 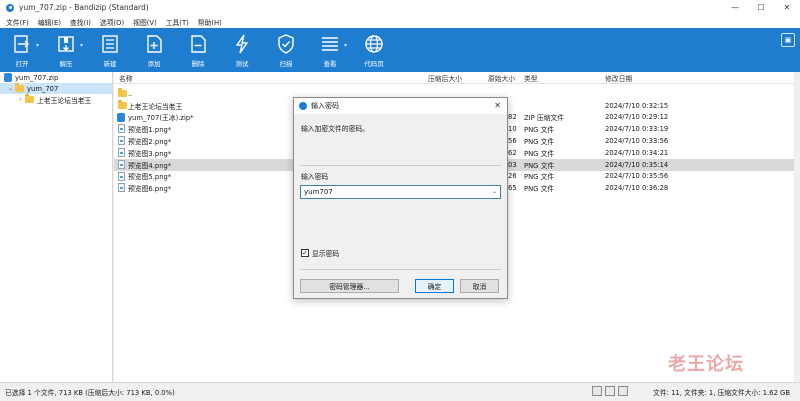 I want to click on new-archive-button: 新建, so click(x=110, y=50).